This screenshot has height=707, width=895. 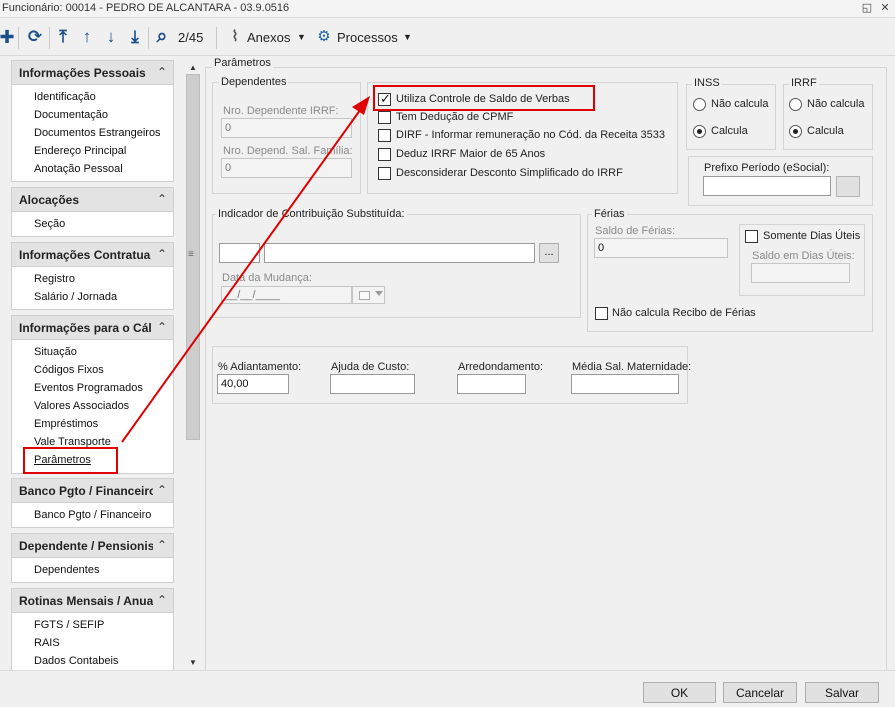 What do you see at coordinates (842, 692) in the screenshot?
I see `save-button: Salvar` at bounding box center [842, 692].